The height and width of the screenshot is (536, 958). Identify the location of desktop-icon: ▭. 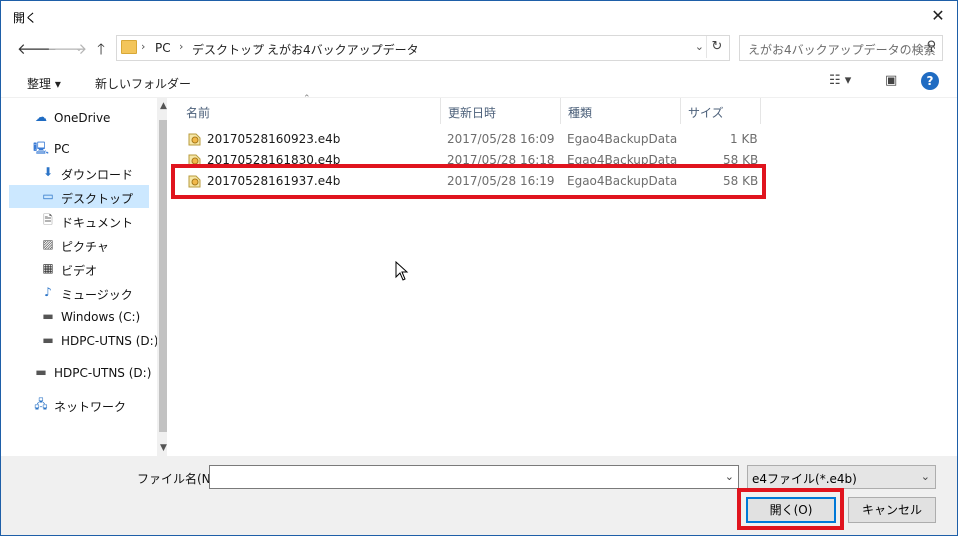
(48, 196).